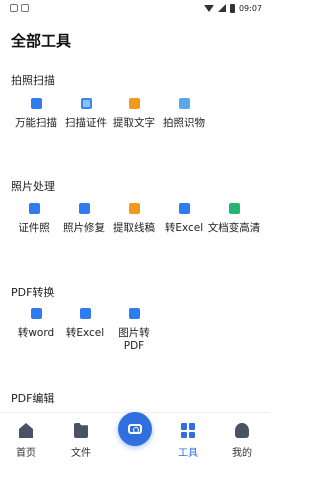 The width and height of the screenshot is (320, 480). I want to click on tool-label: 图片转PDF, so click(134, 339).